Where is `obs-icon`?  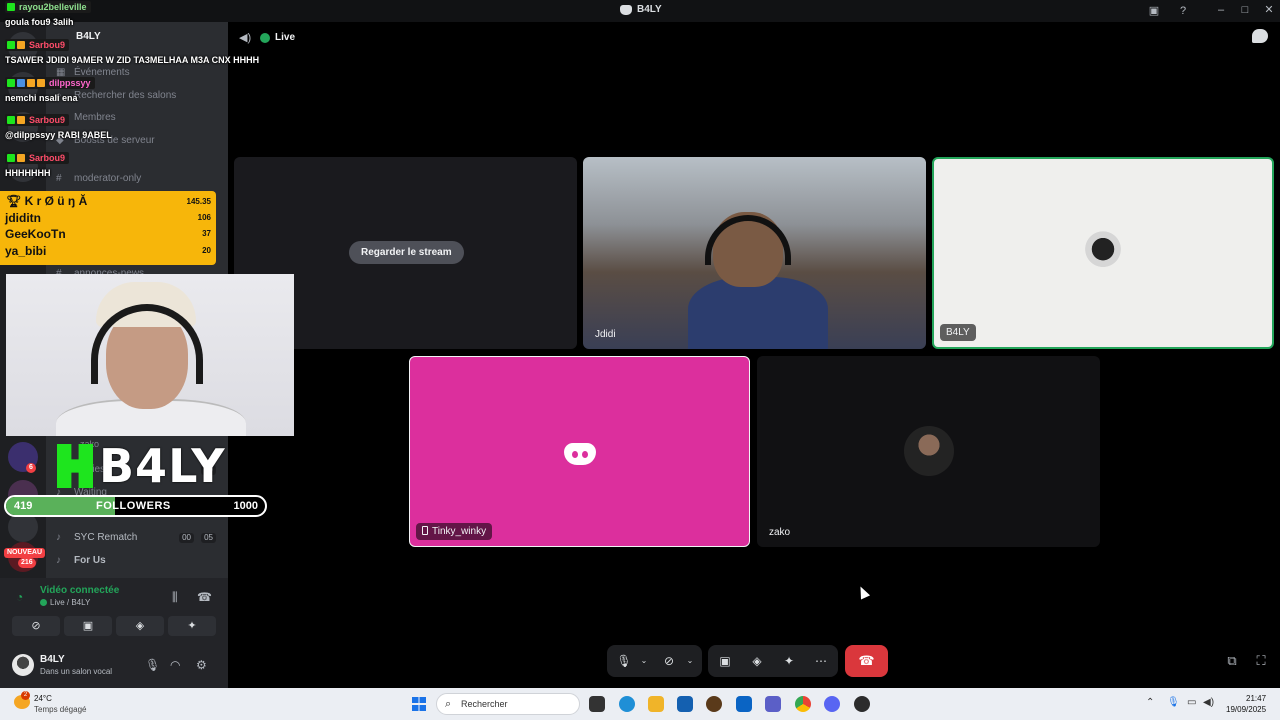 obs-icon is located at coordinates (862, 704).